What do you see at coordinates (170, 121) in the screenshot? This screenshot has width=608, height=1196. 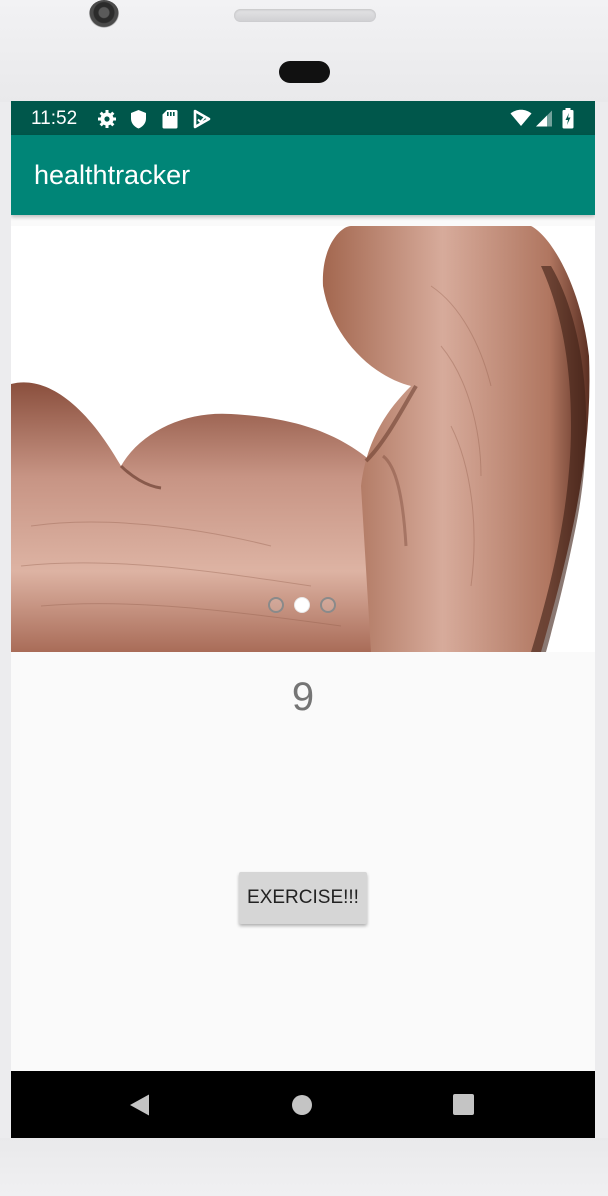 I see `sd-card-icon` at bounding box center [170, 121].